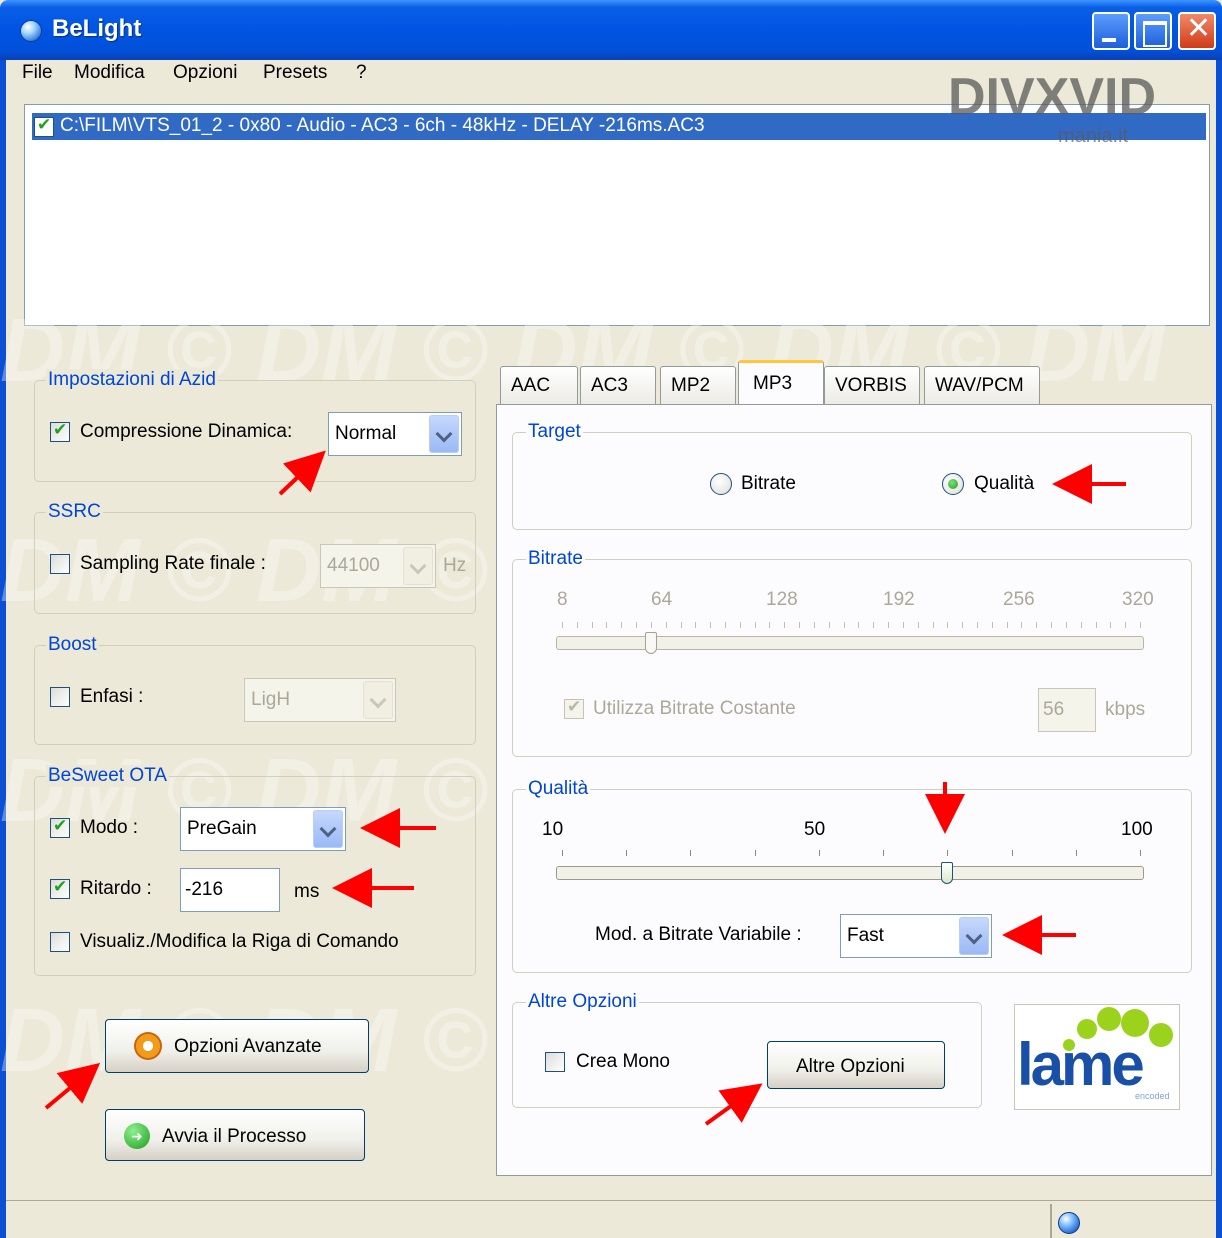  Describe the element at coordinates (72, 1086) in the screenshot. I see `arrow-advanced-options` at that location.